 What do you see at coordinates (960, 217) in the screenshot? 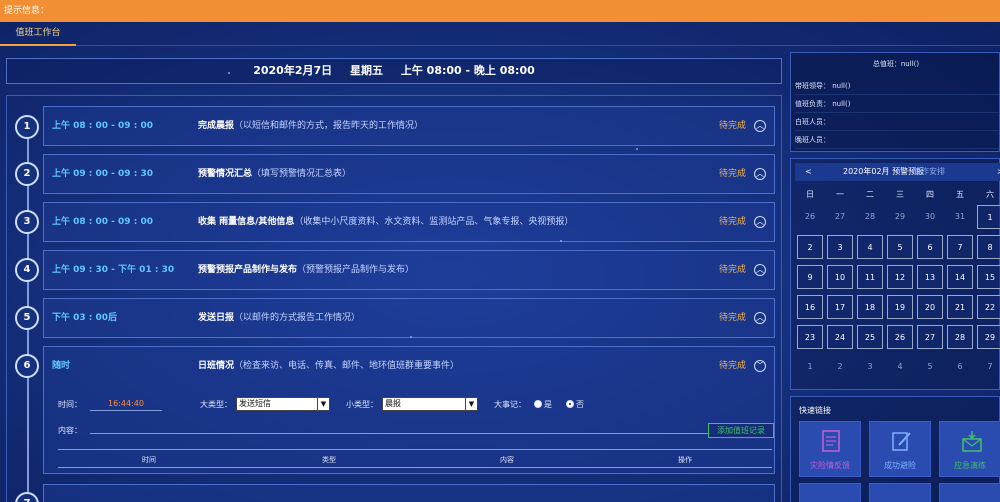
I see `calendar-day: 31` at bounding box center [960, 217].